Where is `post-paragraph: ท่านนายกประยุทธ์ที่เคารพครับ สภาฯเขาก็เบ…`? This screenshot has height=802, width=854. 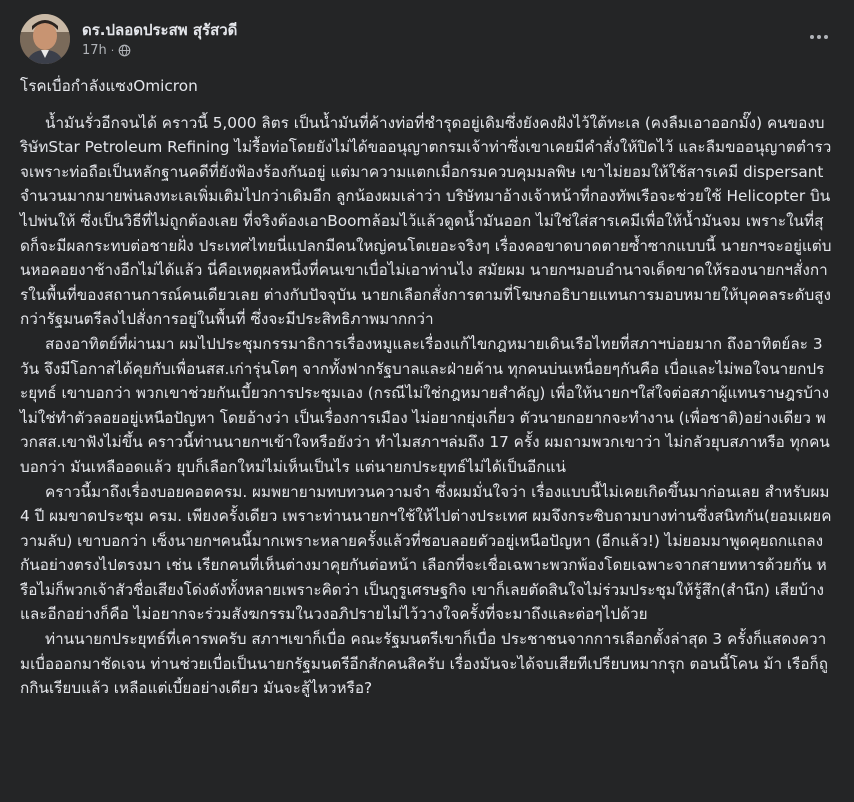 post-paragraph: ท่านนายกประยุทธ์ที่เคารพครับ สภาฯเขาก็เบ… is located at coordinates (424, 664).